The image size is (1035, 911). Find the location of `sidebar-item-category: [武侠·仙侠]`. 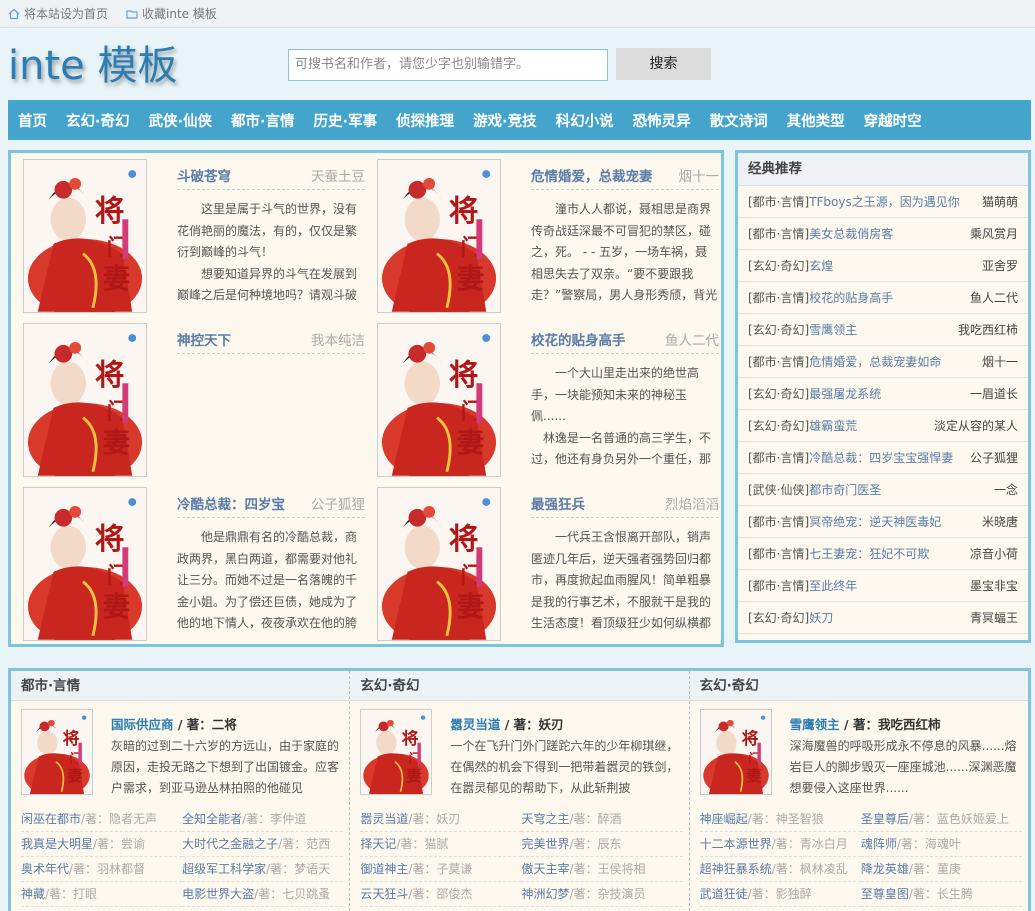

sidebar-item-category: [武侠·仙侠] is located at coordinates (778, 489).